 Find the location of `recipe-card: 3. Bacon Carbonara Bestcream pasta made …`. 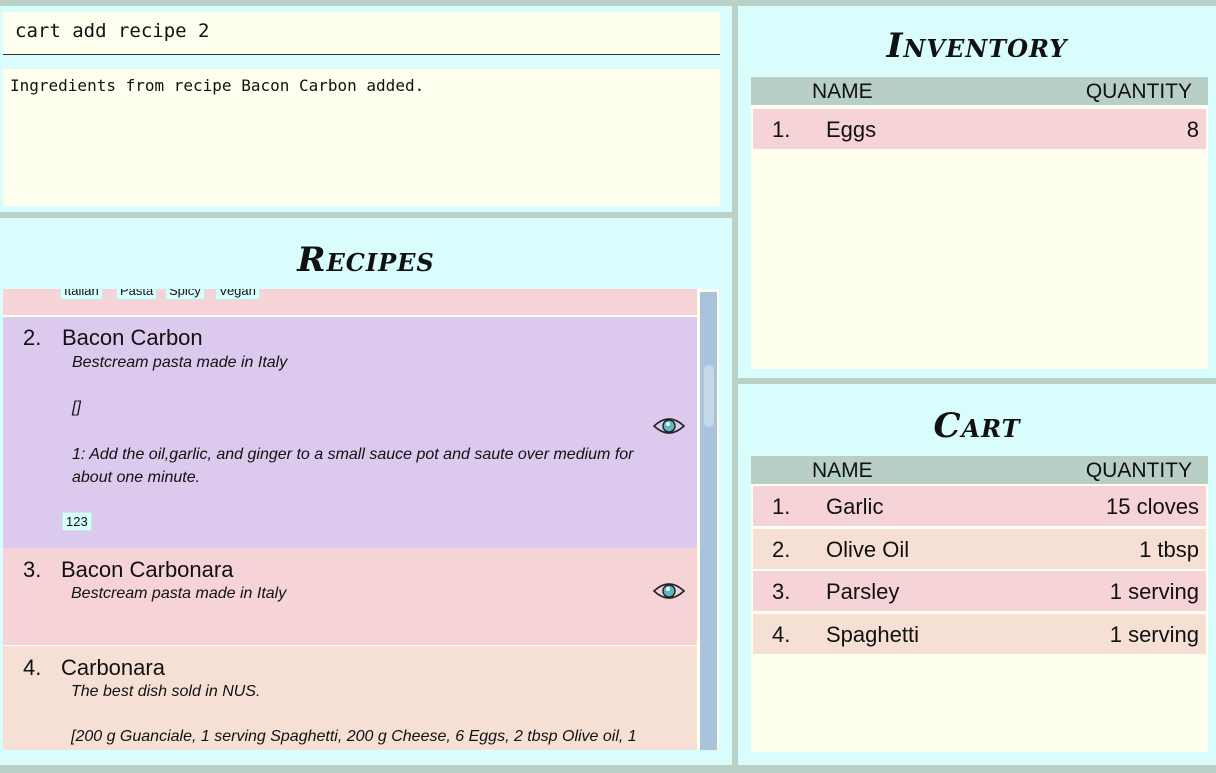

recipe-card: 3. Bacon Carbonara Bestcream pasta made … is located at coordinates (350, 596).